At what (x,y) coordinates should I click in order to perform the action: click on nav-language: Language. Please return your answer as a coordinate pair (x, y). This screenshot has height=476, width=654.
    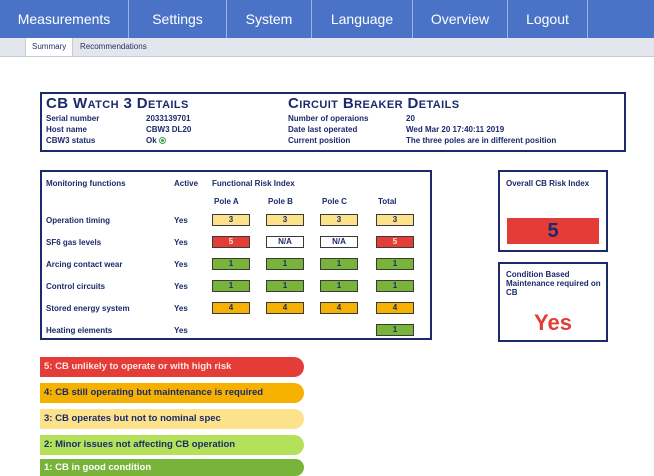
    Looking at the image, I should click on (362, 19).